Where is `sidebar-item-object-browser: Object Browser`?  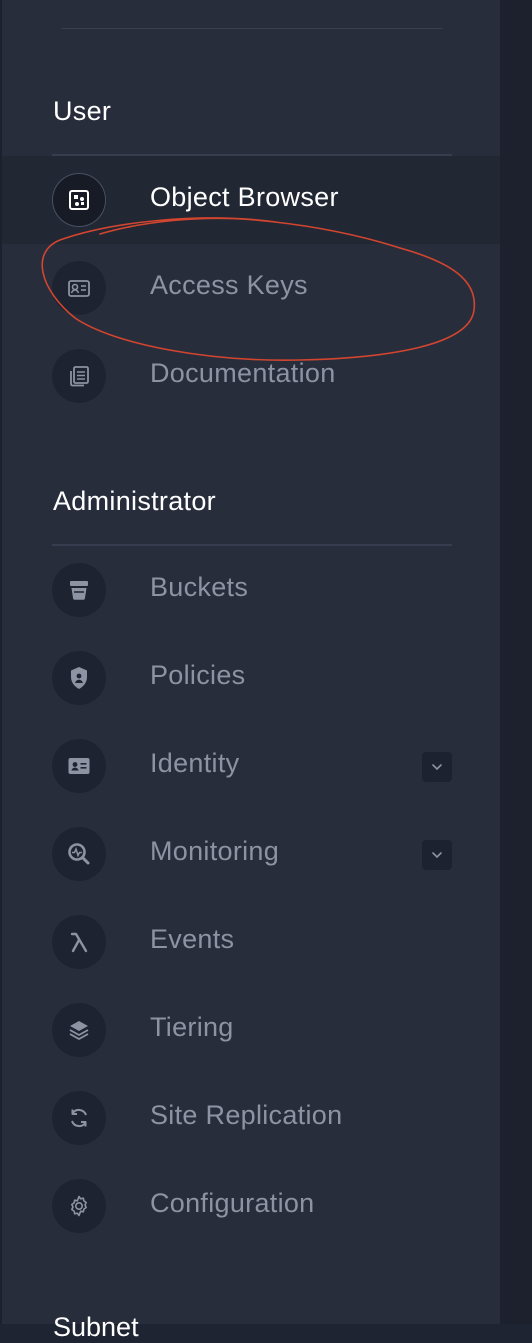 sidebar-item-object-browser: Object Browser is located at coordinates (252, 200).